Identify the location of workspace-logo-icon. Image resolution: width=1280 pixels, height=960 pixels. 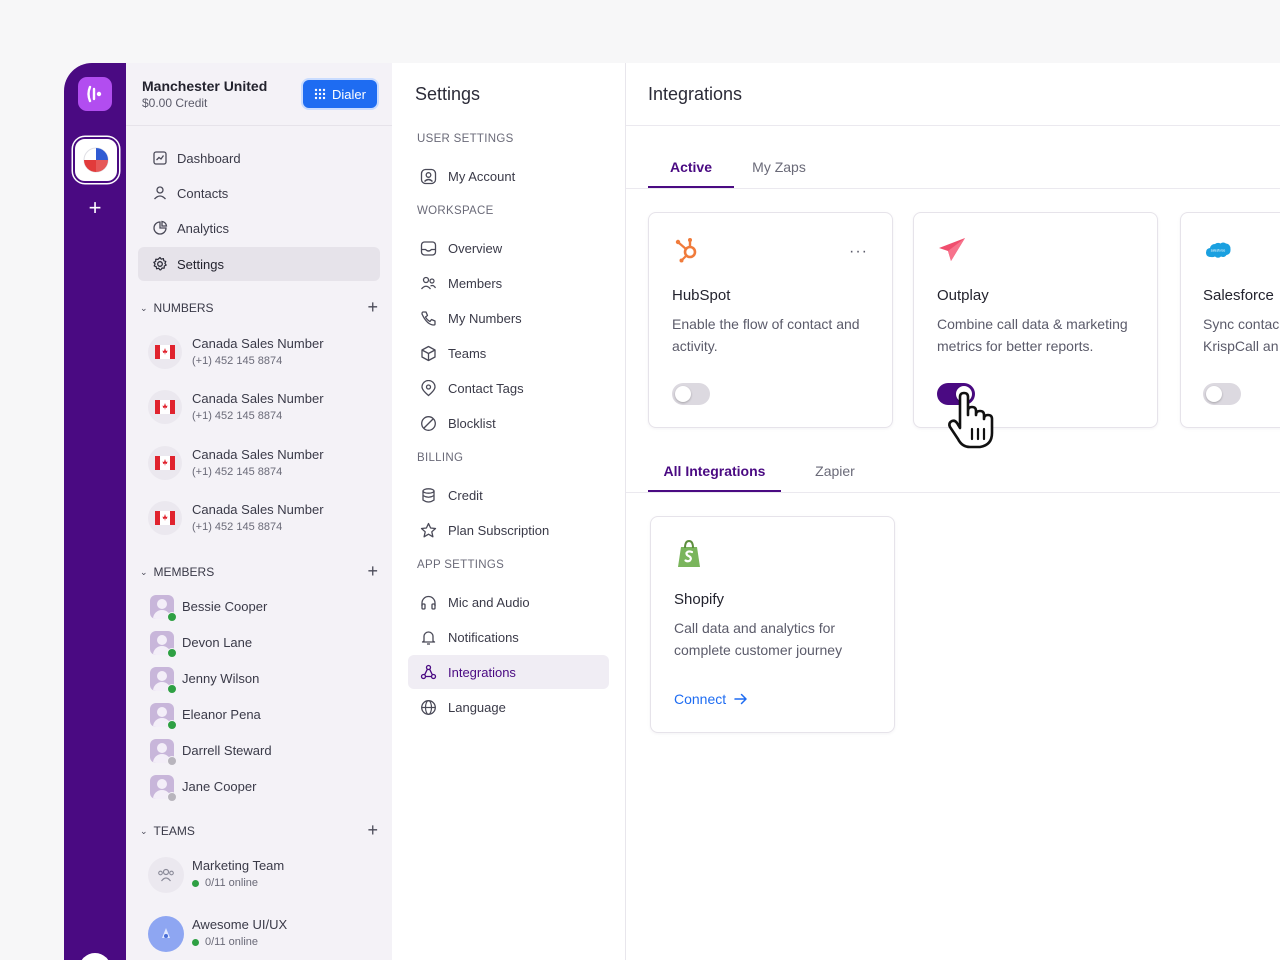
(96, 160).